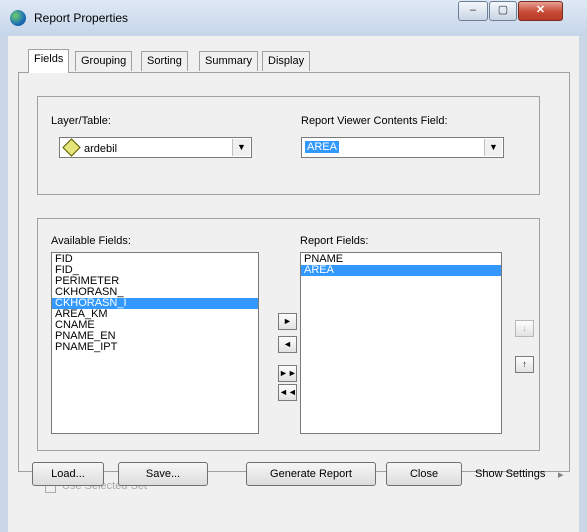 The height and width of the screenshot is (532, 587). I want to click on layer-table-label: Layer/Table:, so click(81, 121).